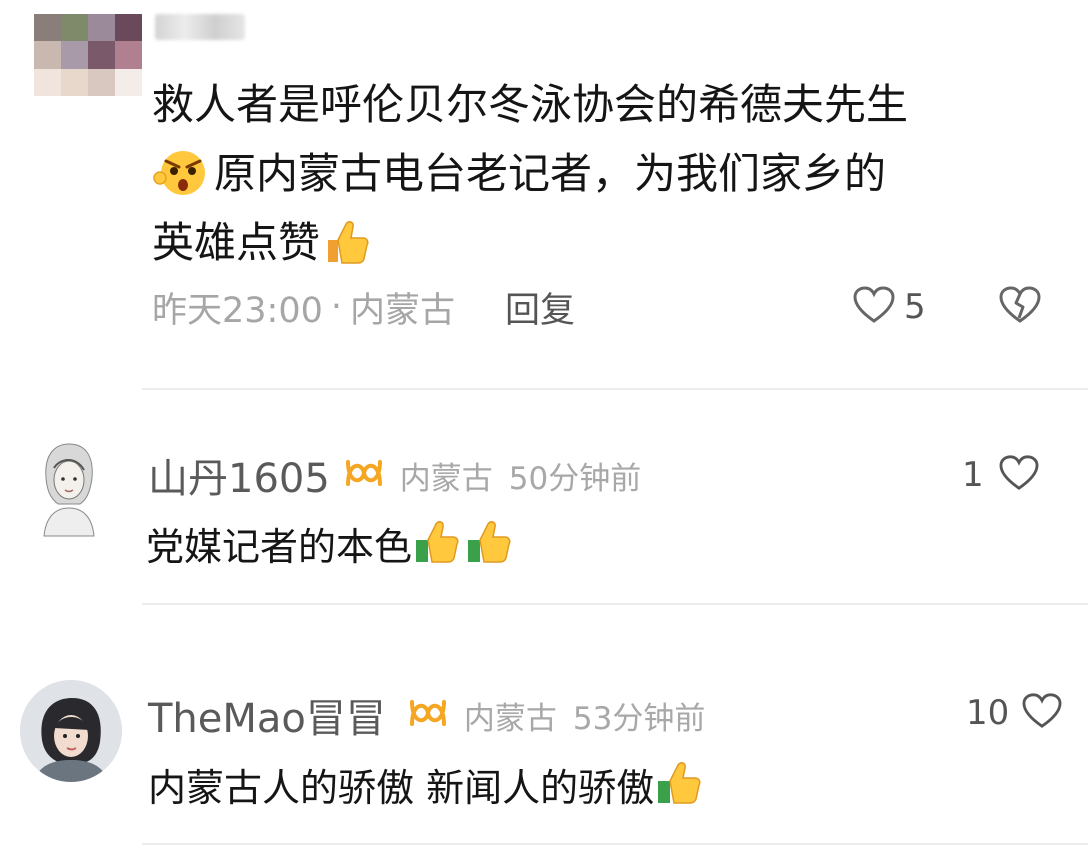 The height and width of the screenshot is (845, 1088). I want to click on like-button: 5, so click(889, 307).